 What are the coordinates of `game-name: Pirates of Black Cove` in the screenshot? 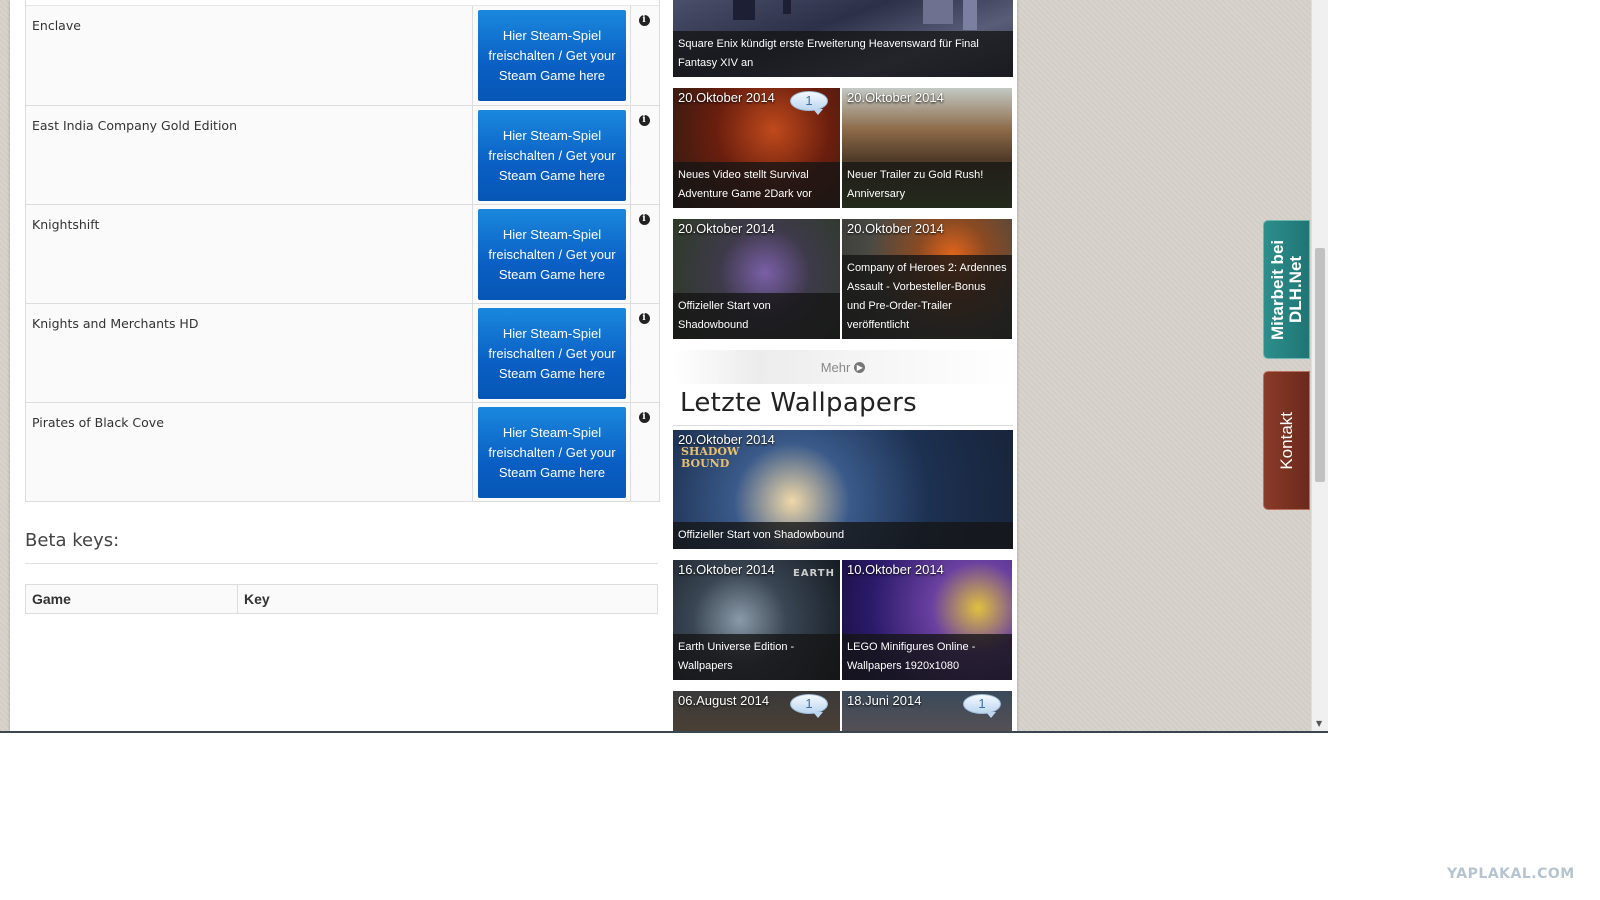 It's located at (249, 452).